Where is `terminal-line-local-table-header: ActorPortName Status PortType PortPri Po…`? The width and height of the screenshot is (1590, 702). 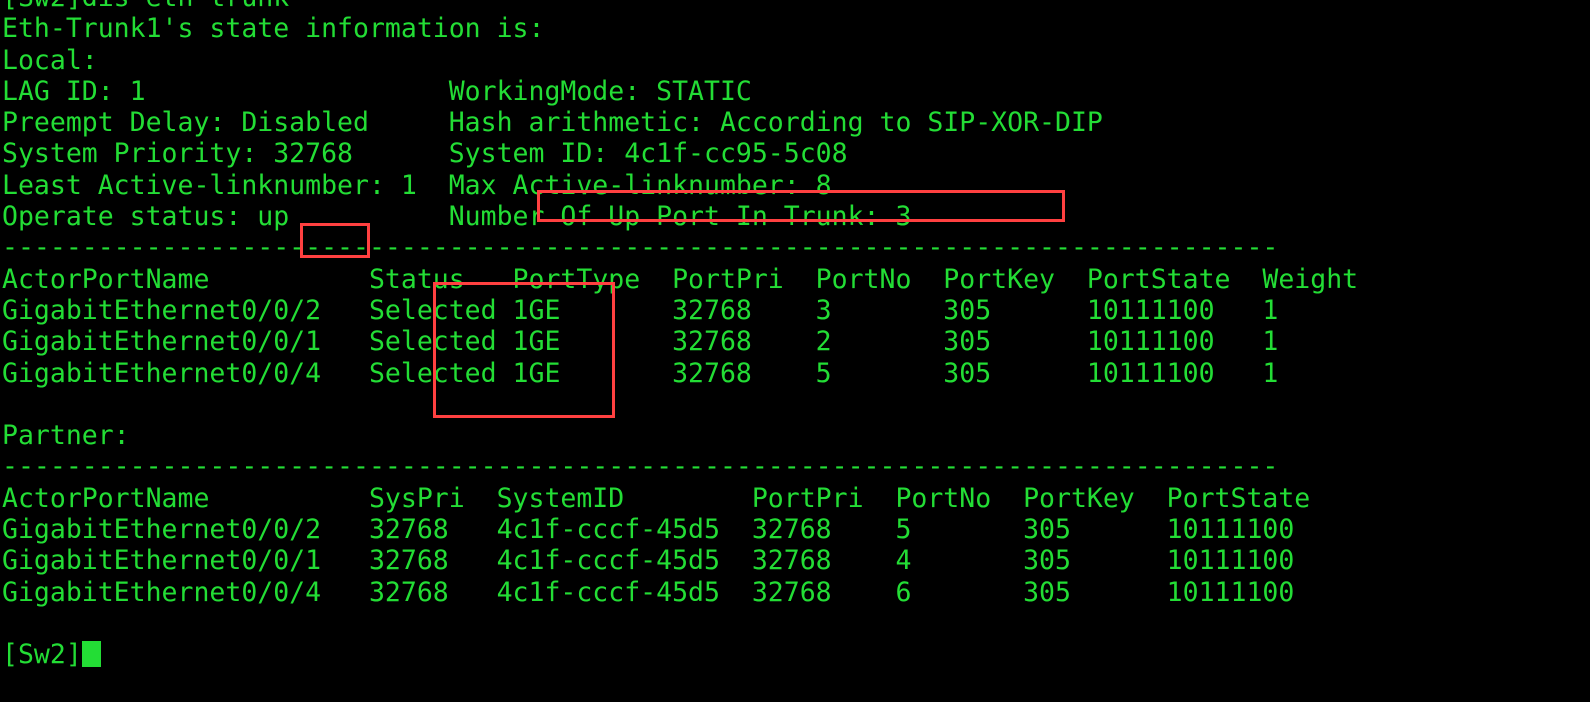
terminal-line-local-table-header: ActorPortName Status PortType PortPri Po… is located at coordinates (680, 279).